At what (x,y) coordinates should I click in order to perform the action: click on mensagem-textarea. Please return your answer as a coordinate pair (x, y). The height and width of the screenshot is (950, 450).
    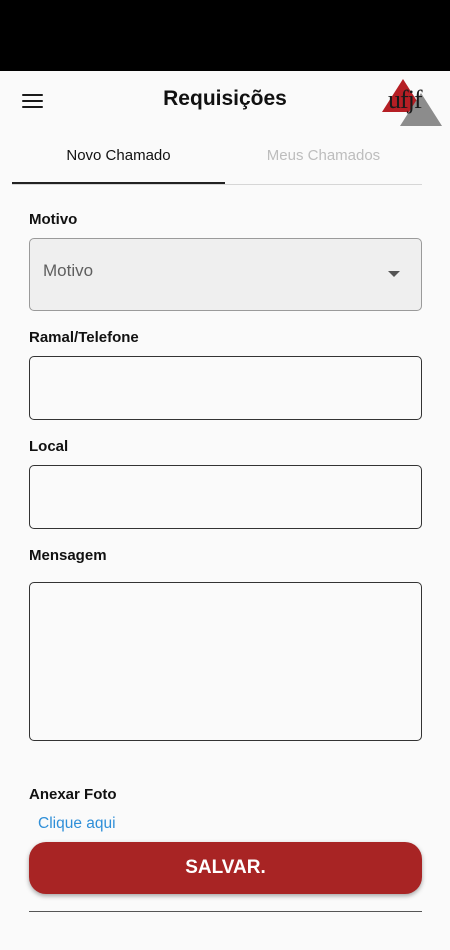
    Looking at the image, I should click on (225, 661).